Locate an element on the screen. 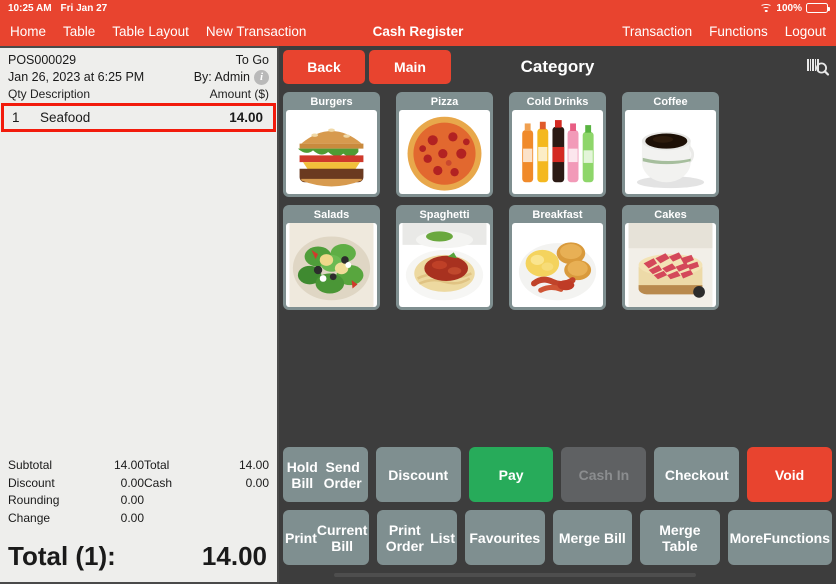  nav-logout: Logout is located at coordinates (805, 31).